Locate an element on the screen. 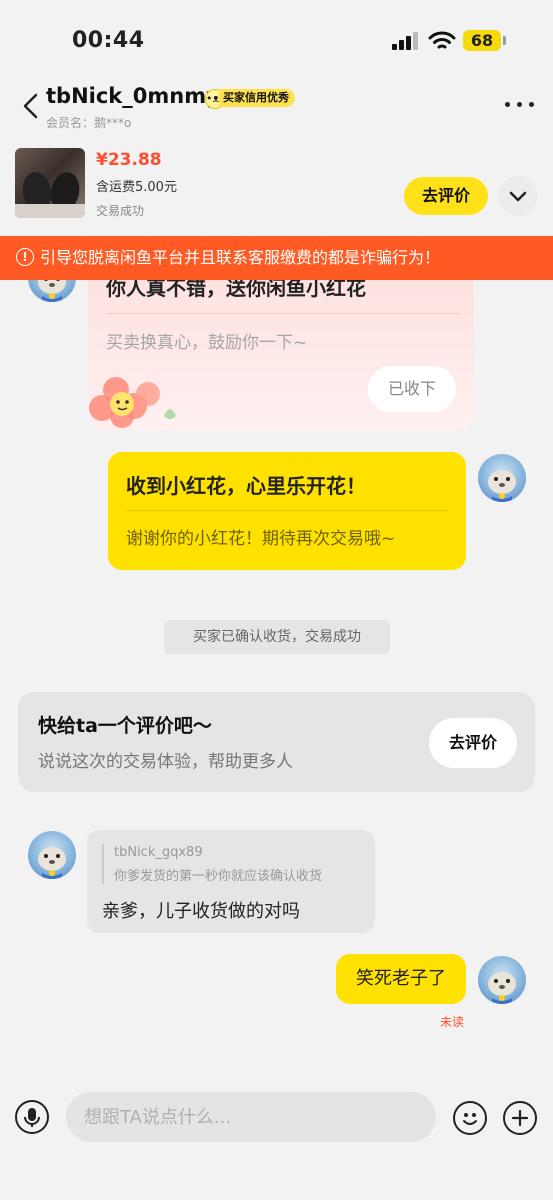 This screenshot has height=1200, width=553. product-price: ¥23.88 is located at coordinates (129, 160).